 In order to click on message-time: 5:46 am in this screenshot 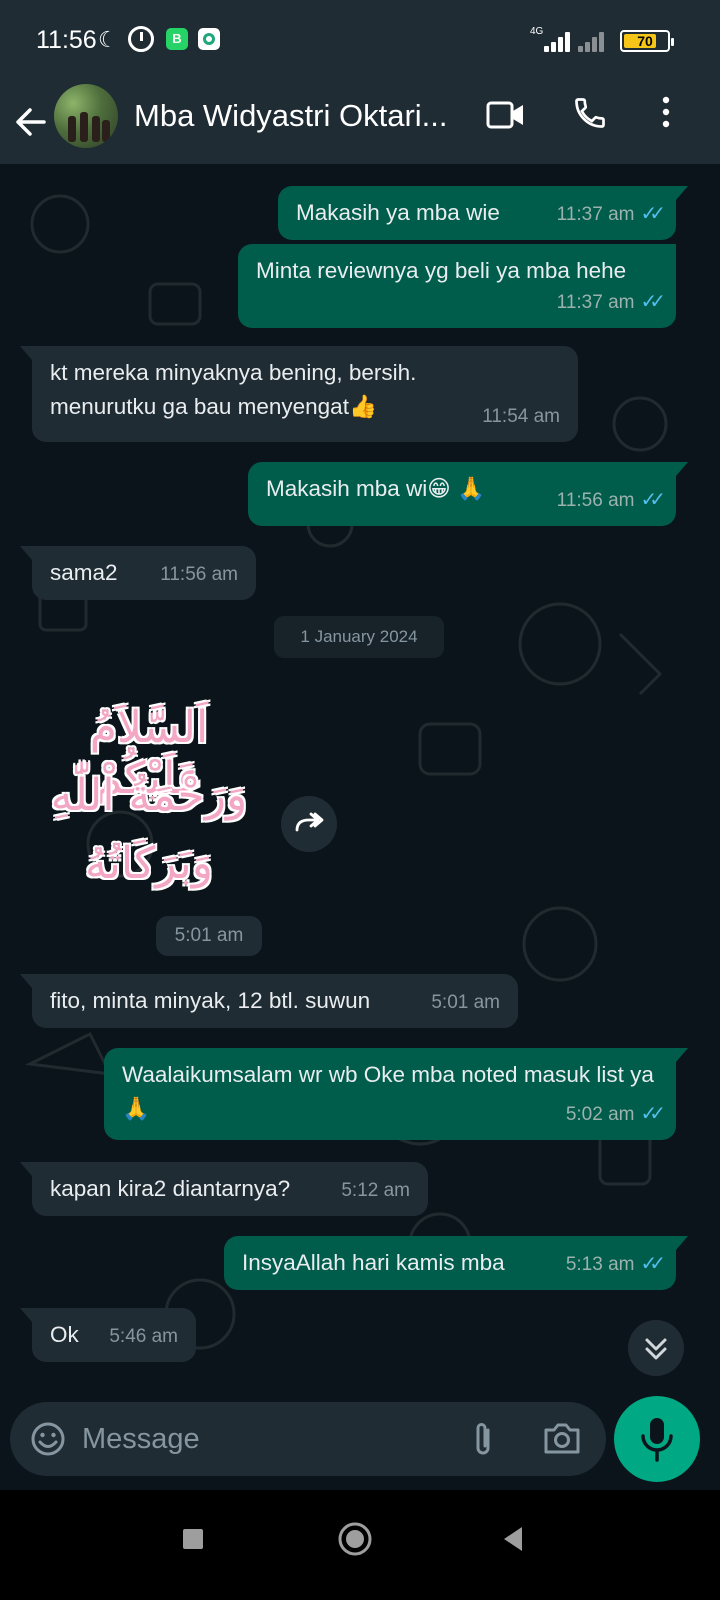, I will do `click(143, 1336)`.